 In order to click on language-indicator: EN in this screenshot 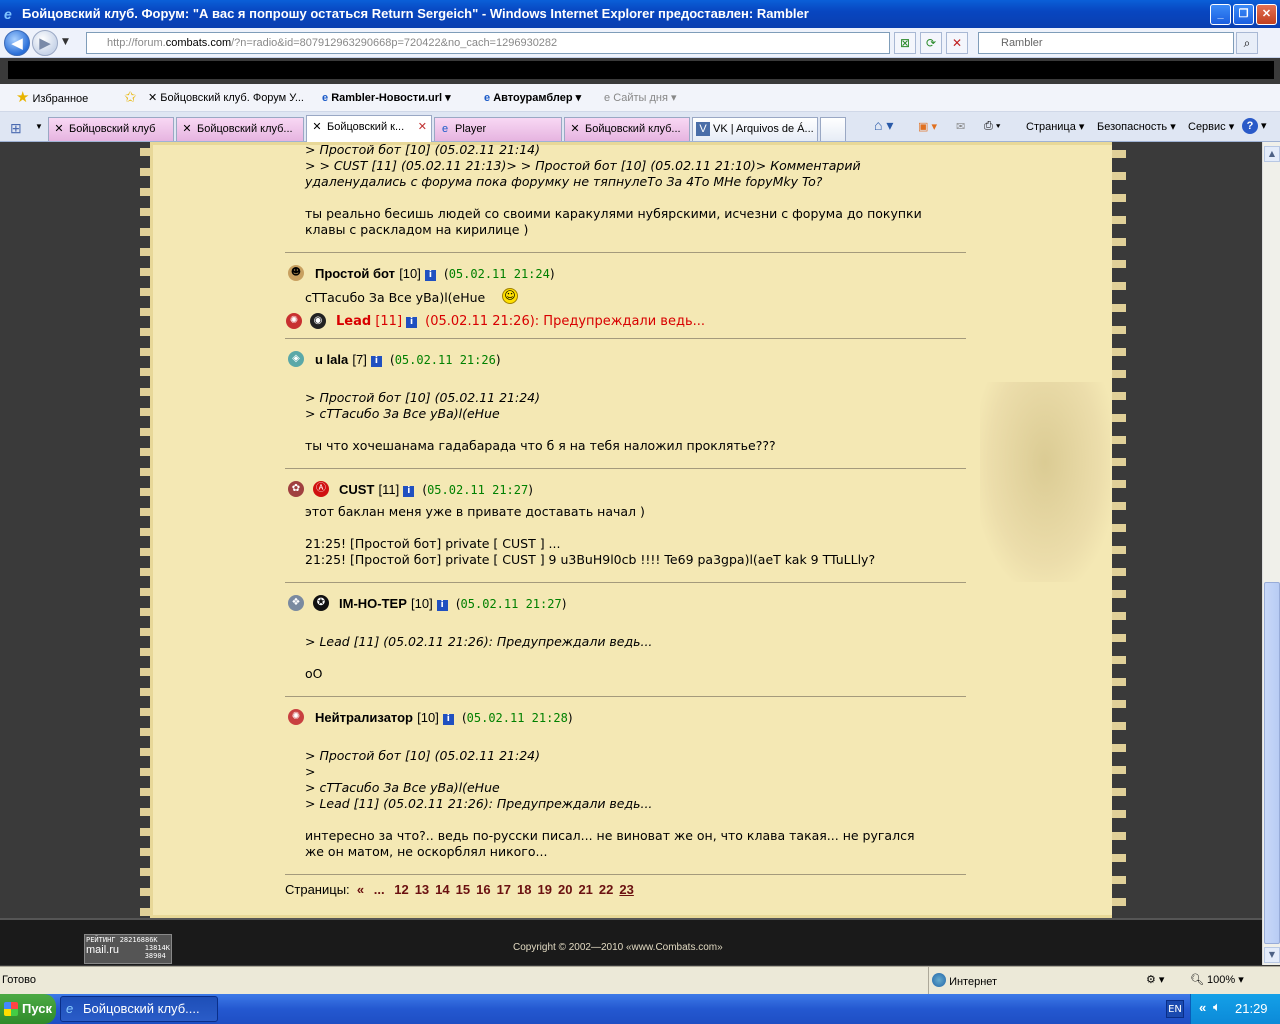, I will do `click(1175, 1009)`.